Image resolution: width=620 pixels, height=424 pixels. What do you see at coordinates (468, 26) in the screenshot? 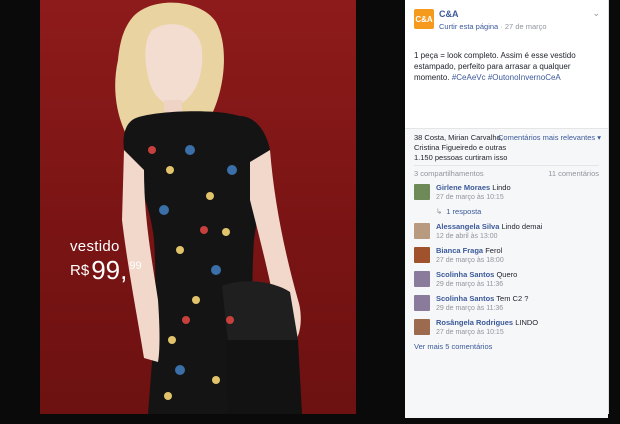
I see `like-page-link: Curtir esta página` at bounding box center [468, 26].